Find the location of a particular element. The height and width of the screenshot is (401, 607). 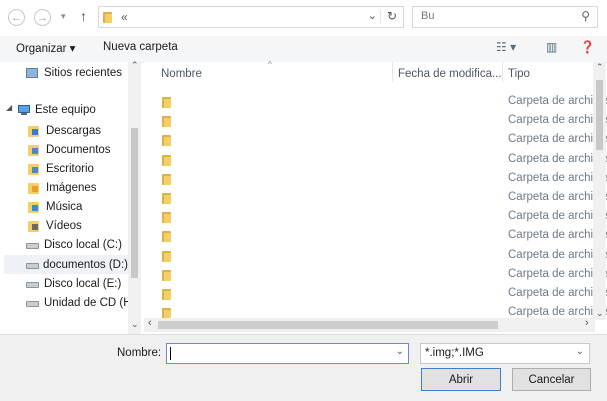

navigation-scrollbar is located at coordinates (134, 198).